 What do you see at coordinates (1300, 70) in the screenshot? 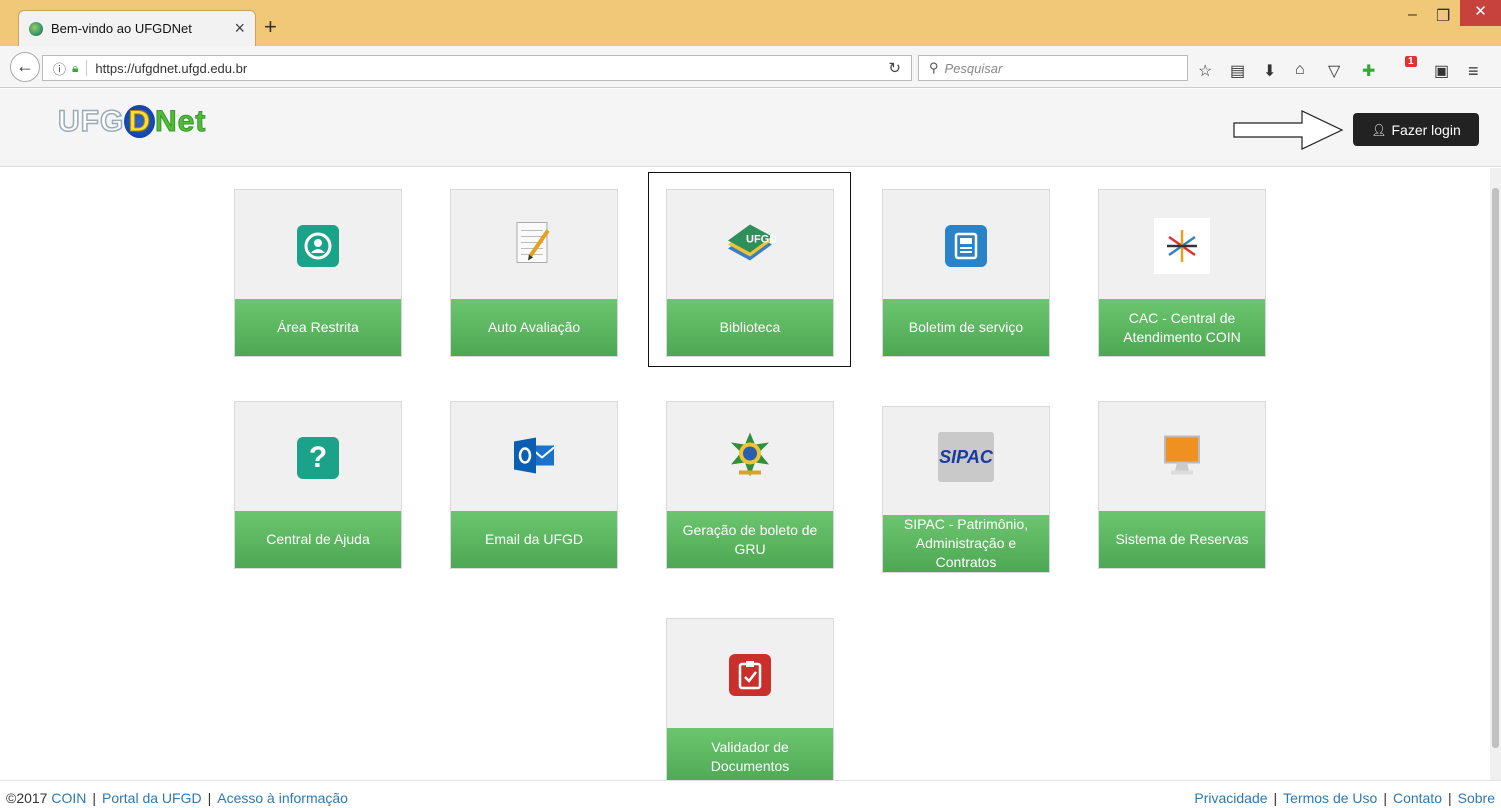
I see `home-icon: ⌂` at bounding box center [1300, 70].